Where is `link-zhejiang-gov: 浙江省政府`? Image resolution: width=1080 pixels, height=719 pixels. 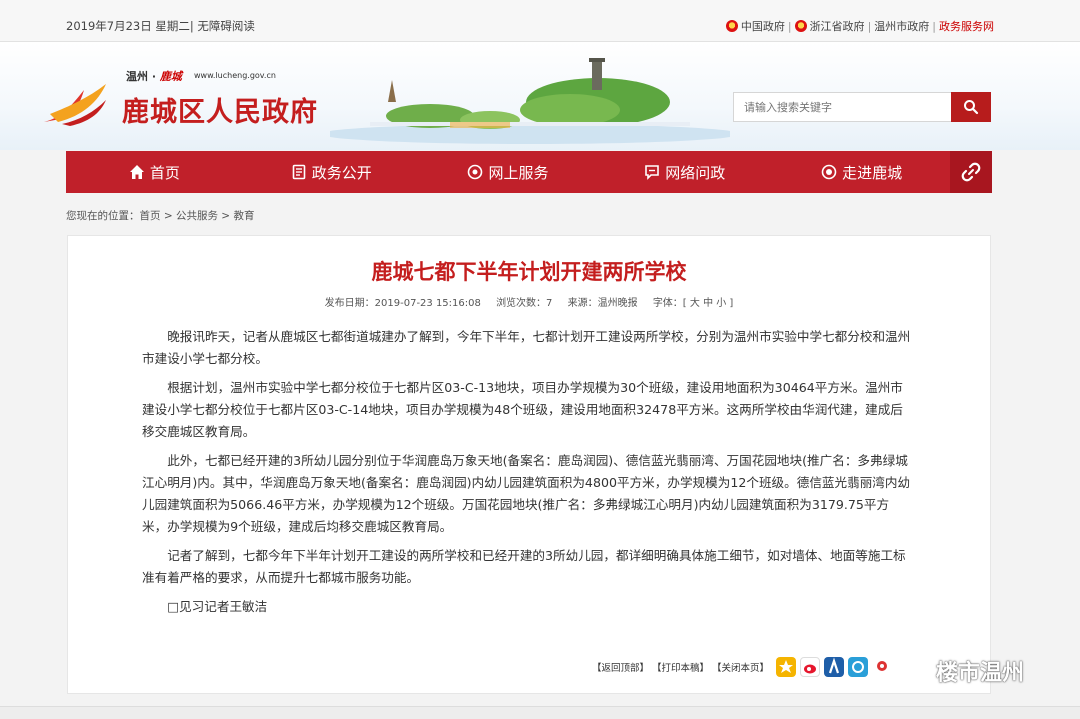 link-zhejiang-gov: 浙江省政府 is located at coordinates (837, 26).